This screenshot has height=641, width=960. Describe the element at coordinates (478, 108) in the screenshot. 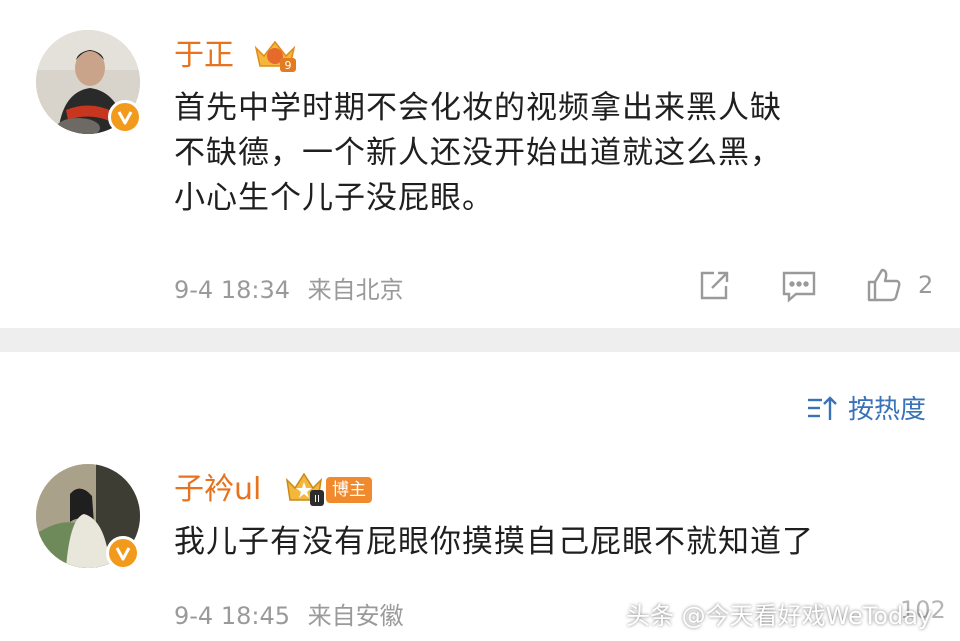

I see `comment-line: 首先中学时期不会化妆的视频拿出来黑人缺` at that location.